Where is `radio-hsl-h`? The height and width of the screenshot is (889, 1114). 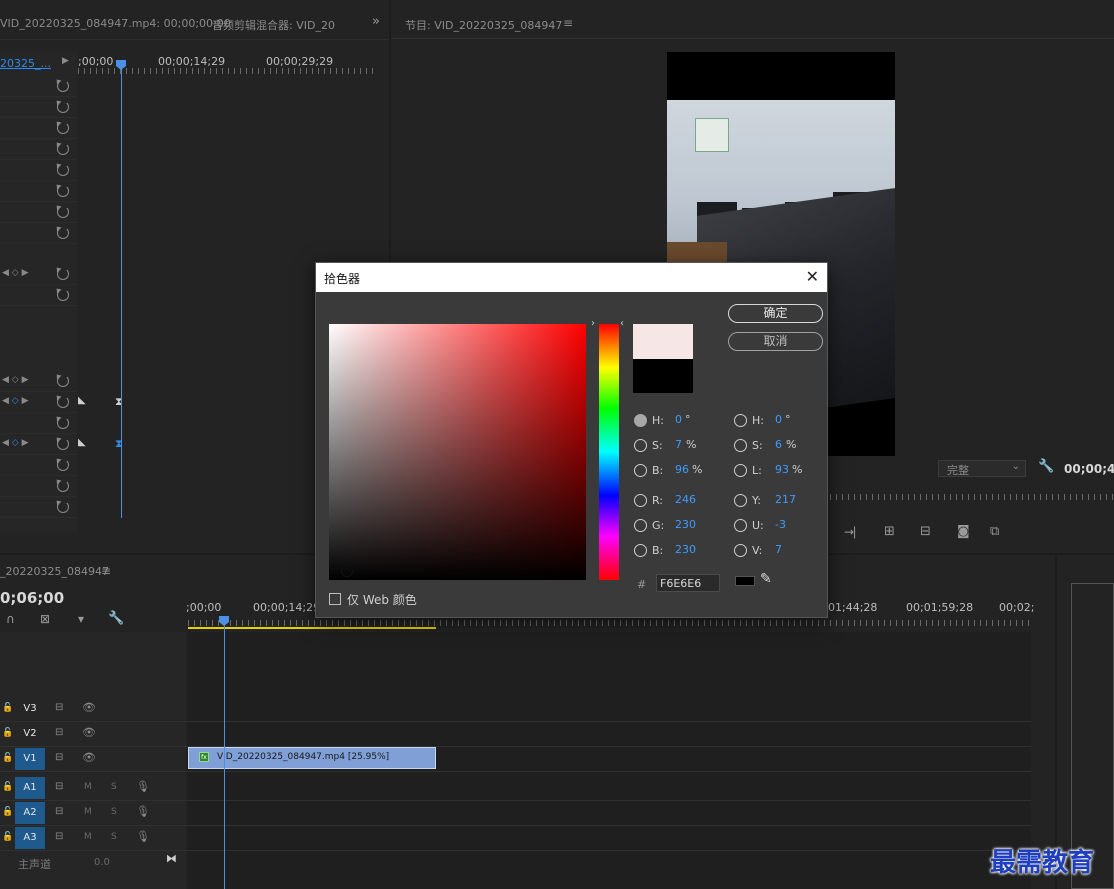
radio-hsl-h is located at coordinates (740, 420).